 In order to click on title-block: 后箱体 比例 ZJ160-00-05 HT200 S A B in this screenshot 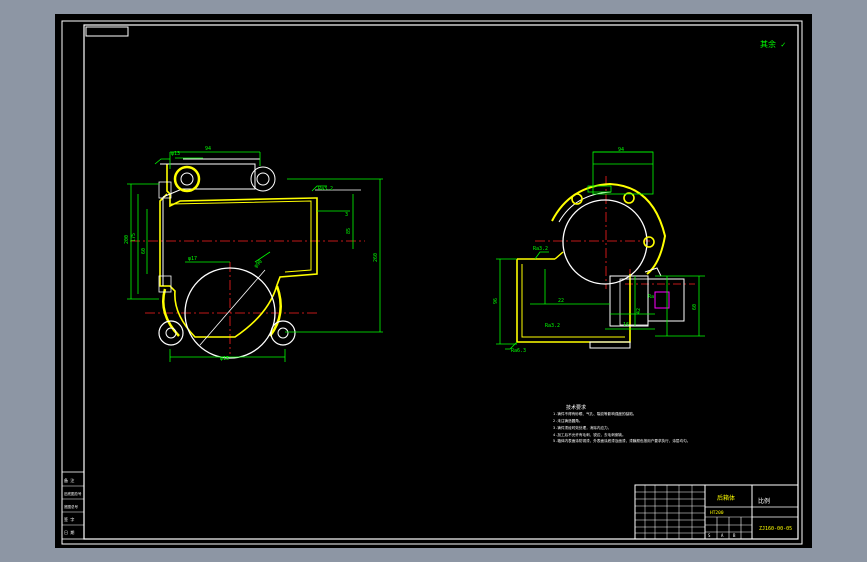, I will do `click(716, 512)`.